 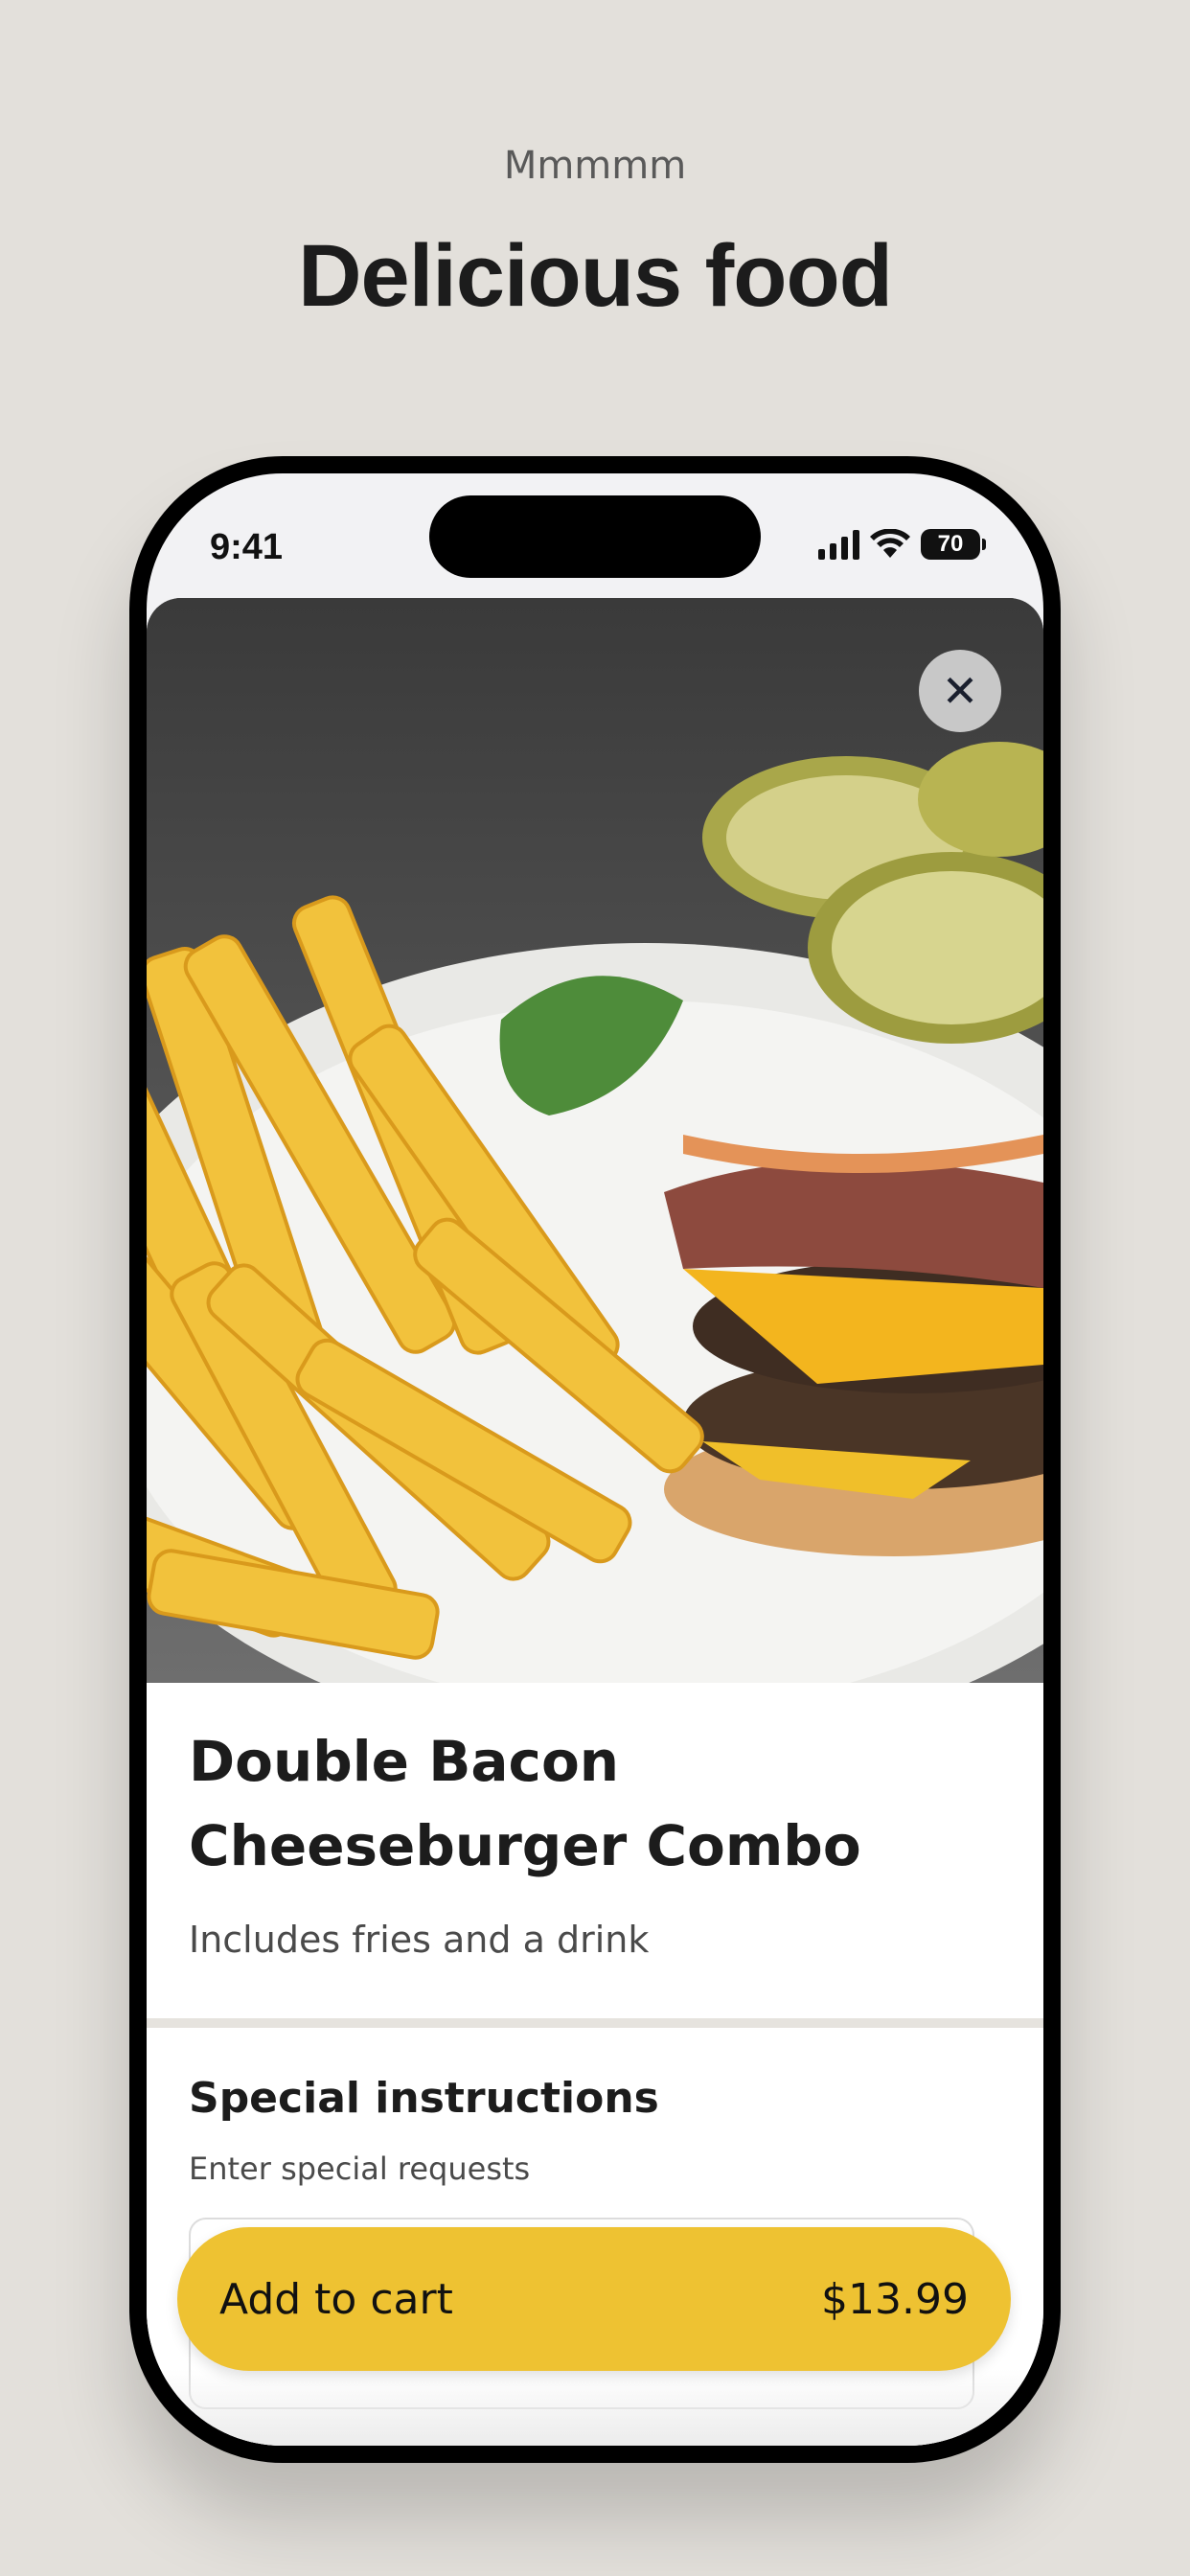 What do you see at coordinates (247, 547) in the screenshot?
I see `status-time: 9:41` at bounding box center [247, 547].